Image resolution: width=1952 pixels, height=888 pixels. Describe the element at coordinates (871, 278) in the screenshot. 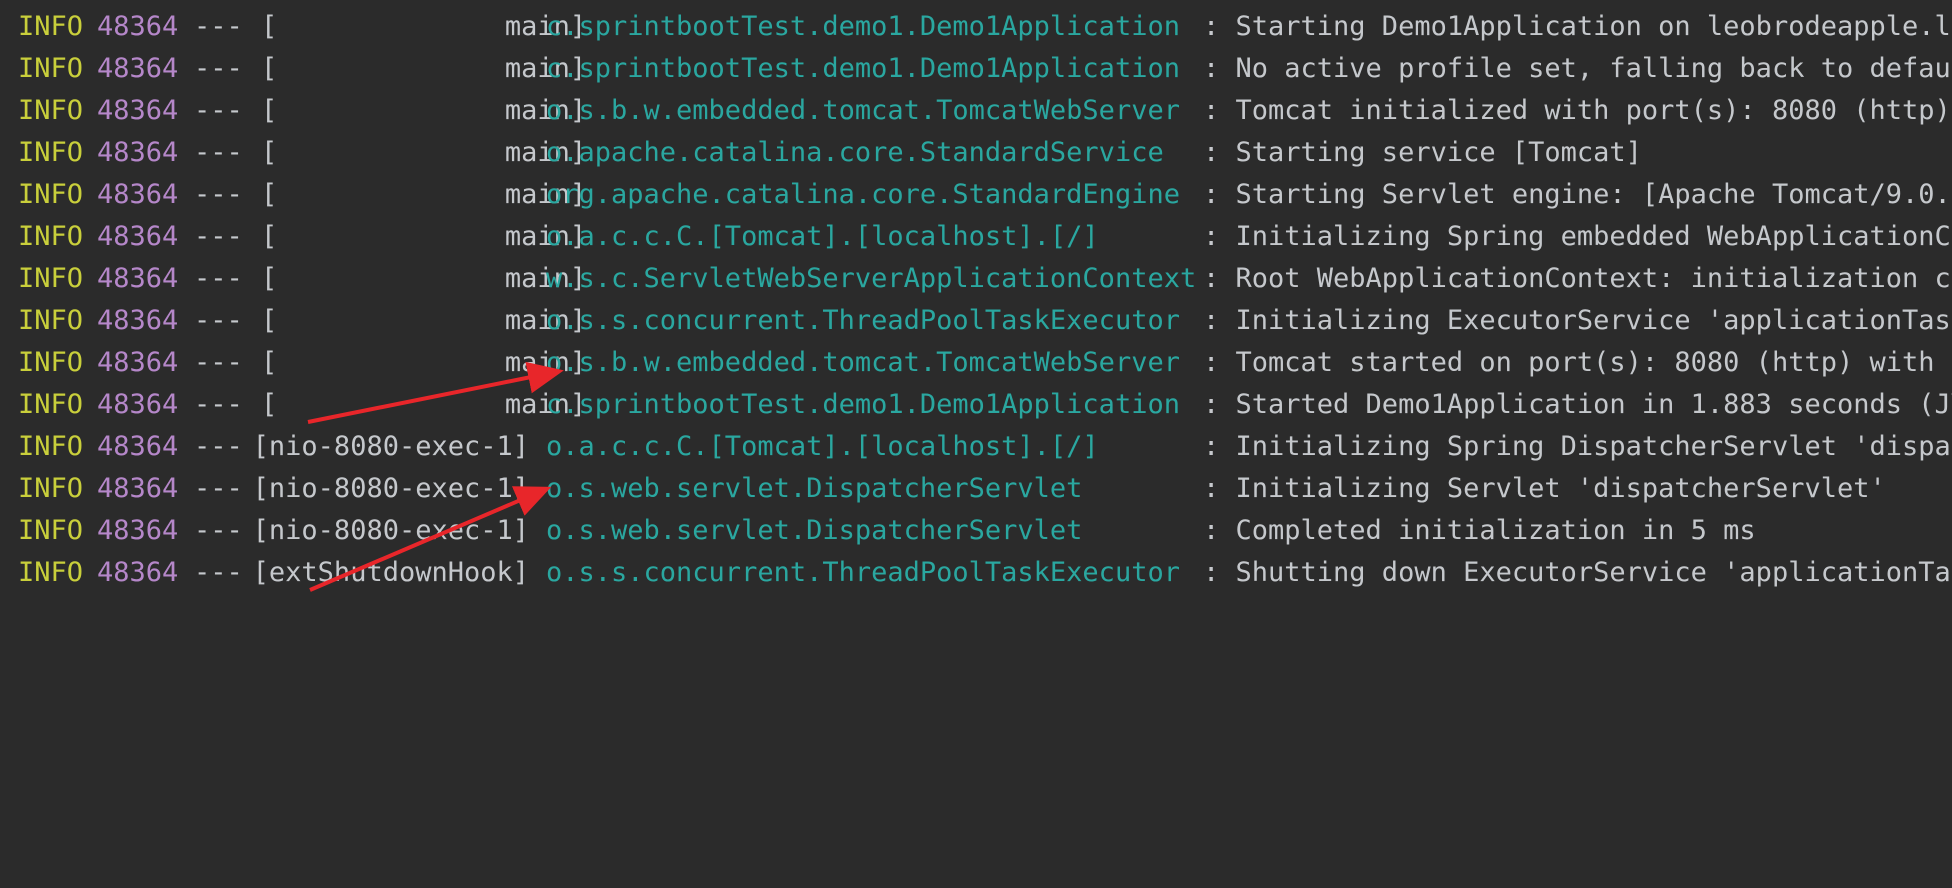

I see `log-logger: w.s.c.ServletWebServerApplicationContext` at that location.